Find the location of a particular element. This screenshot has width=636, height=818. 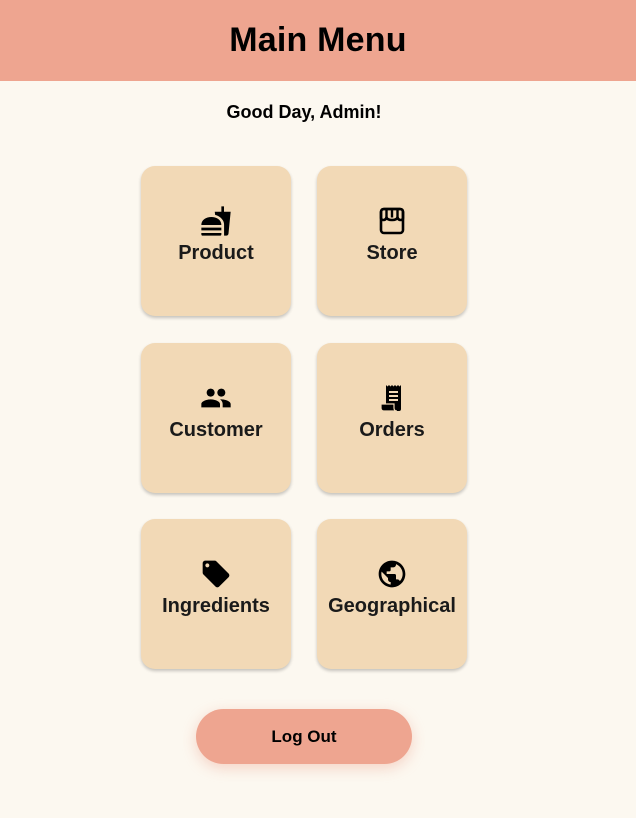

menu-tile-customer: Customer is located at coordinates (216, 418).